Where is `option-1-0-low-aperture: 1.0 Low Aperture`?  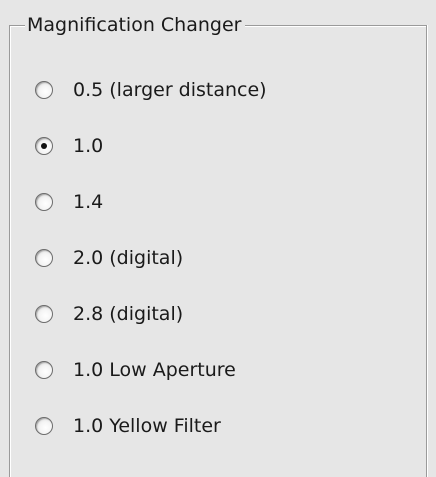 option-1-0-low-aperture: 1.0 Low Aperture is located at coordinates (135, 370).